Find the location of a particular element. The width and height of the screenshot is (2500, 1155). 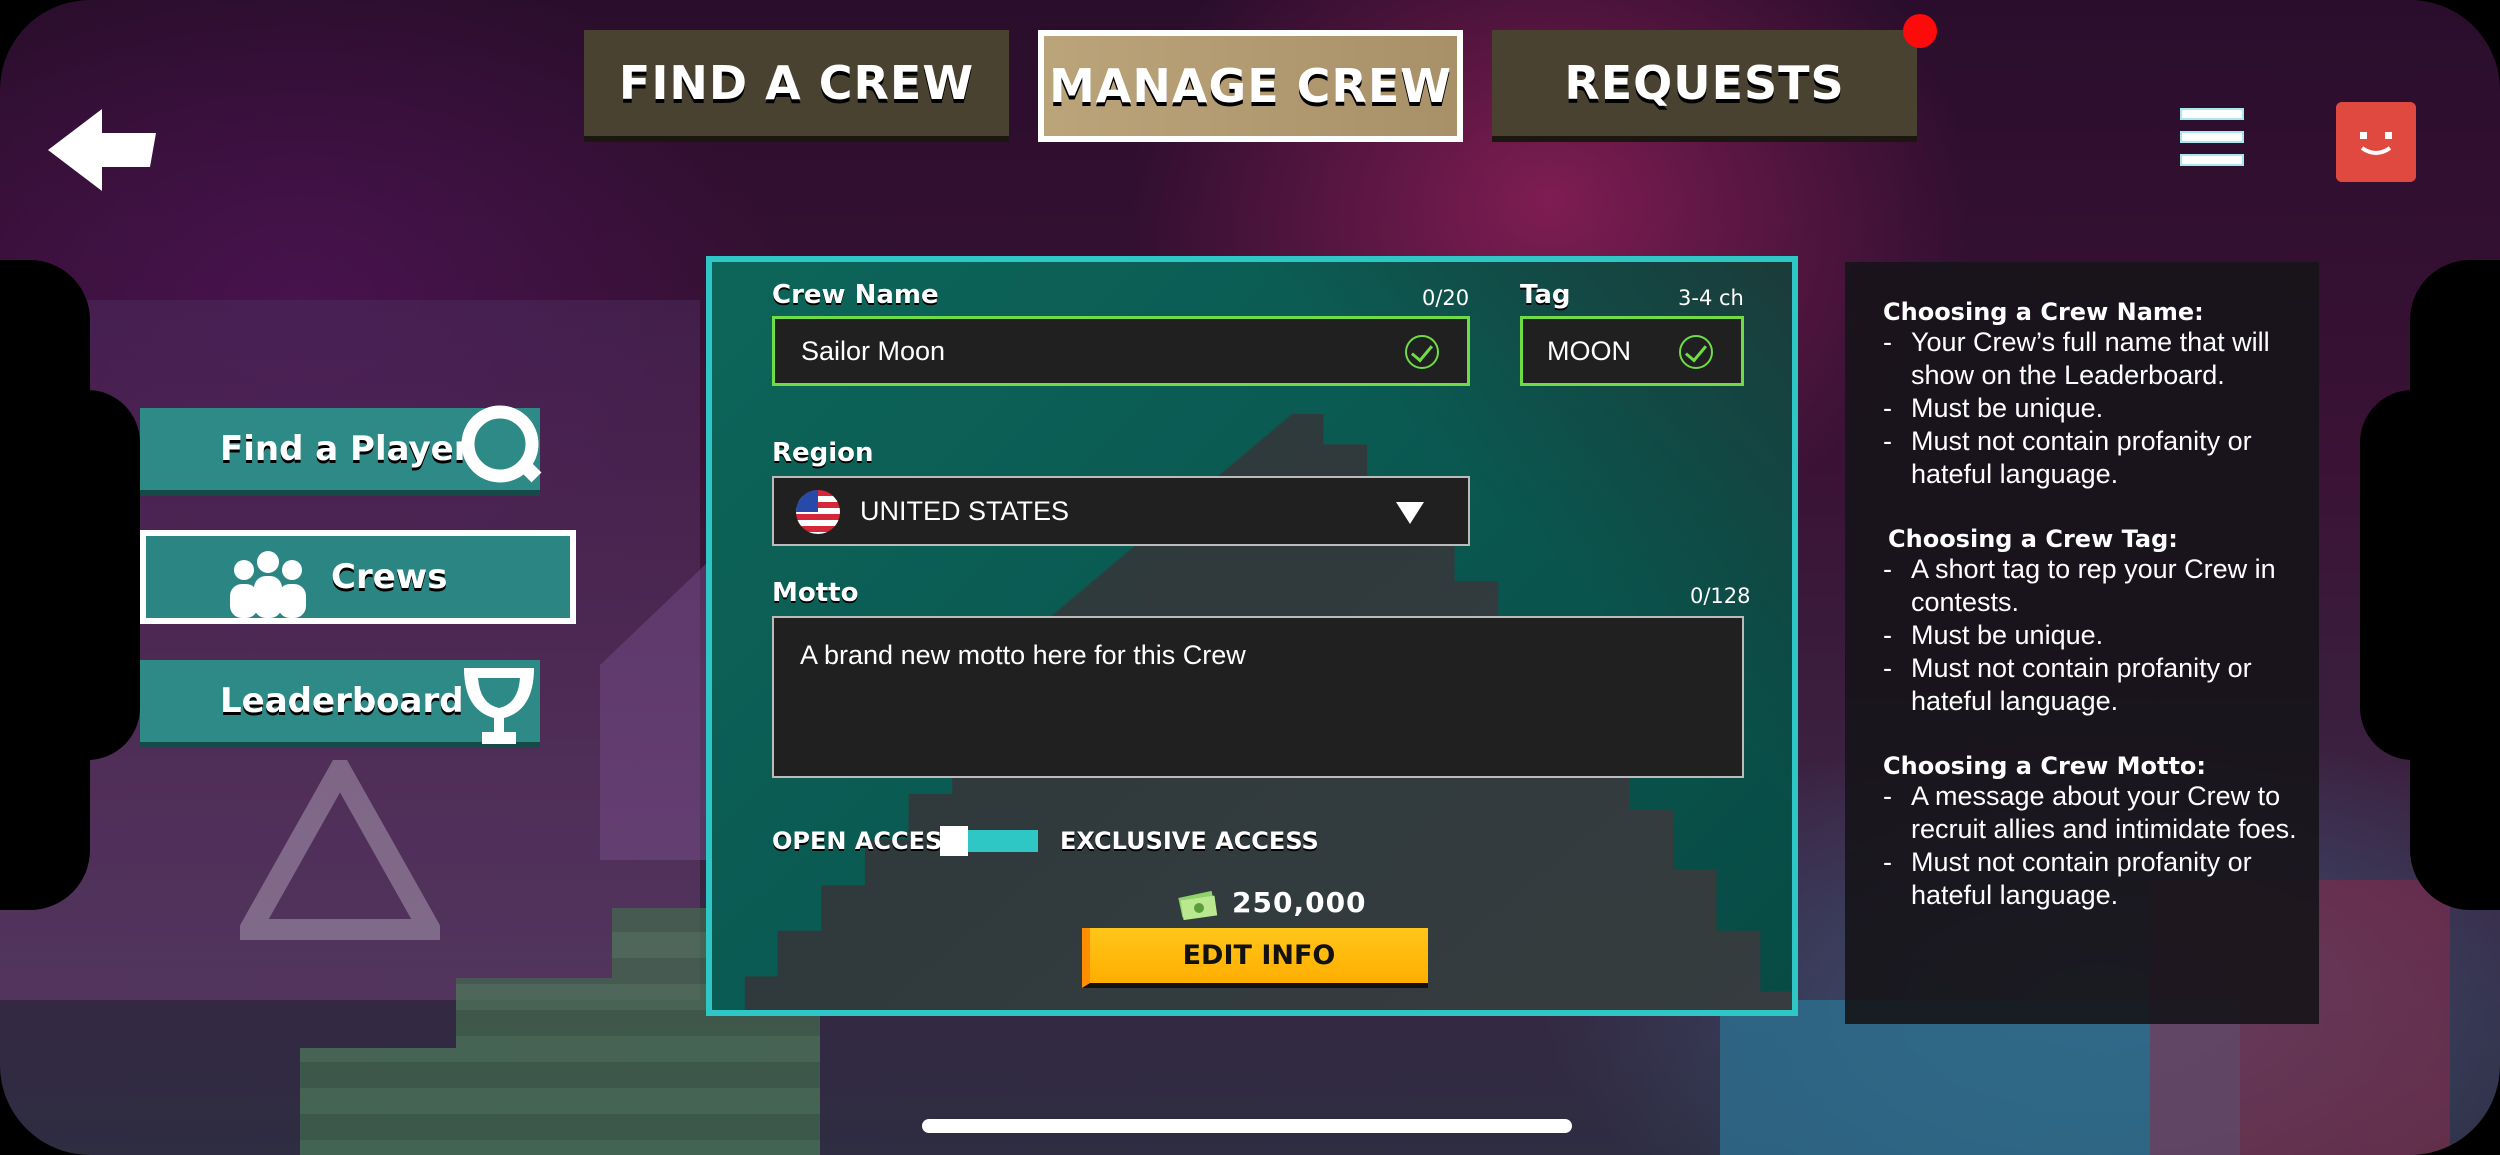

back-arrow-icon is located at coordinates (102, 150).